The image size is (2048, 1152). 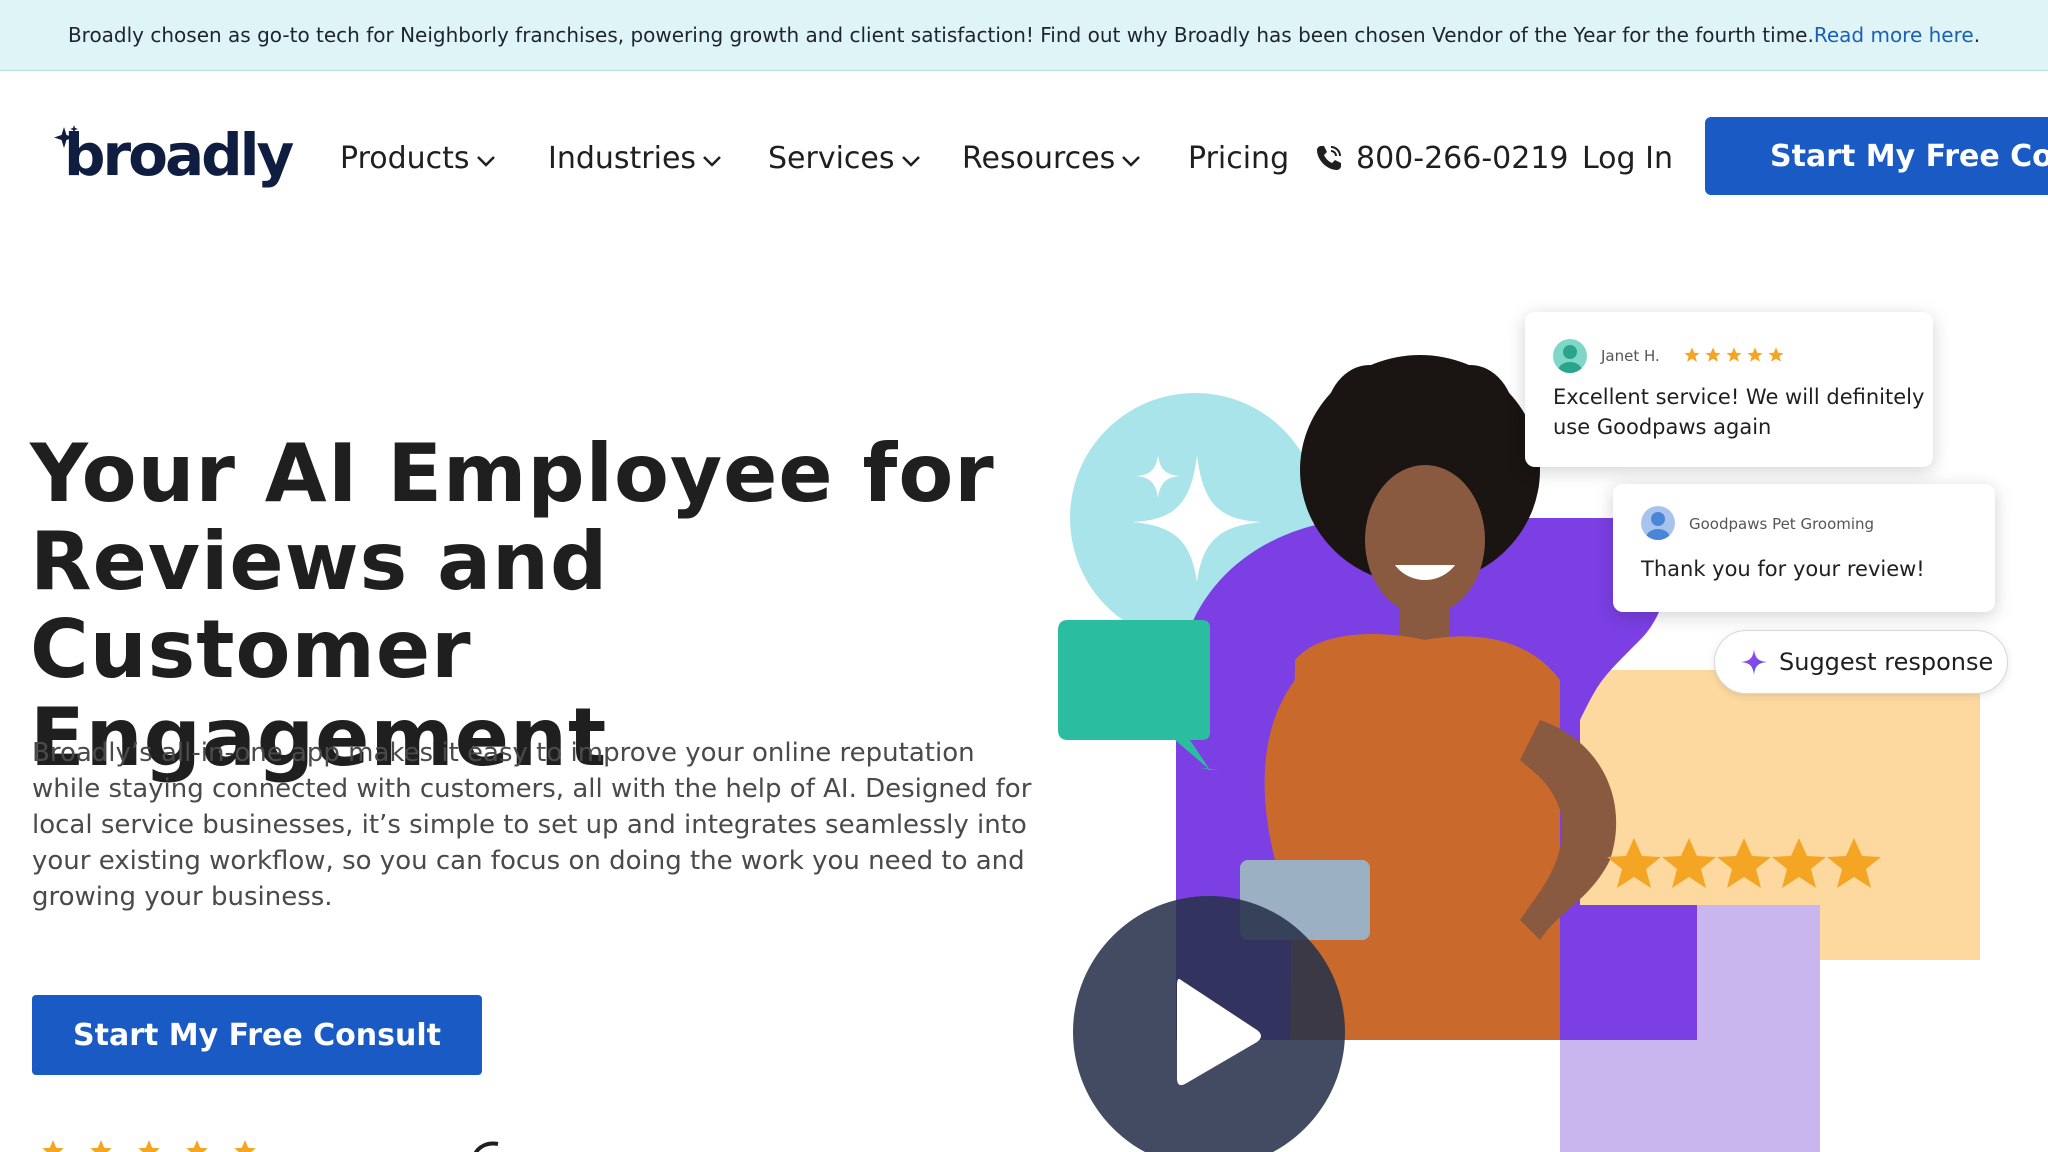 What do you see at coordinates (1662, 427) in the screenshot?
I see `review-text-line-2: use Goodpaws again` at bounding box center [1662, 427].